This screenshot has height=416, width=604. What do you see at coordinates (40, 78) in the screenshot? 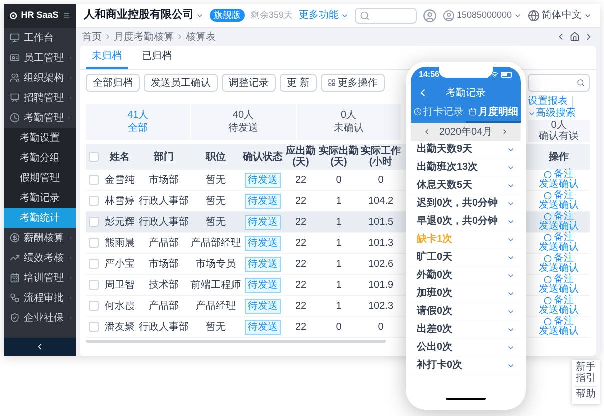
I see `sidebar-item: 组织架构` at bounding box center [40, 78].